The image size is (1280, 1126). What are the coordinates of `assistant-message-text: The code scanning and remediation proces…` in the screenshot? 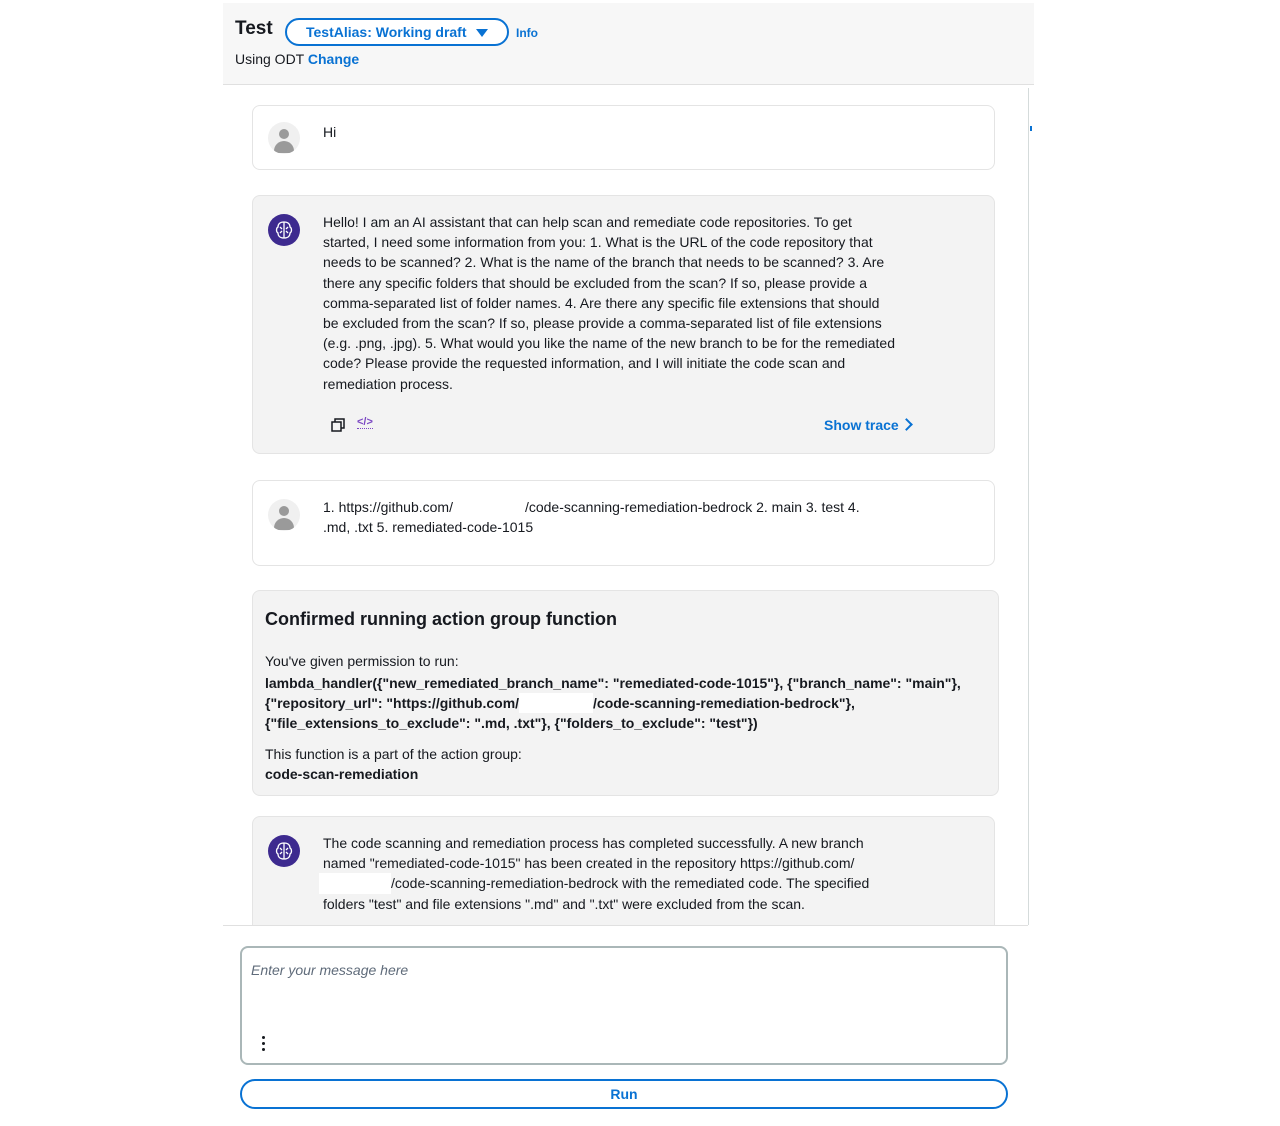 It's located at (651, 873).